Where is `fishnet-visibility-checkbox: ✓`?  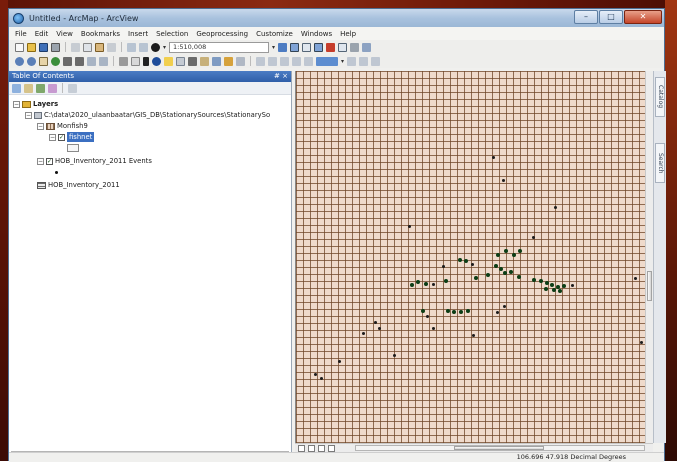 fishnet-visibility-checkbox: ✓ is located at coordinates (61, 137).